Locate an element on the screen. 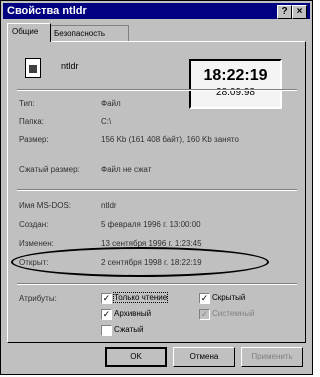 The height and width of the screenshot is (377, 320). archive-label: Архивный is located at coordinates (132, 313).